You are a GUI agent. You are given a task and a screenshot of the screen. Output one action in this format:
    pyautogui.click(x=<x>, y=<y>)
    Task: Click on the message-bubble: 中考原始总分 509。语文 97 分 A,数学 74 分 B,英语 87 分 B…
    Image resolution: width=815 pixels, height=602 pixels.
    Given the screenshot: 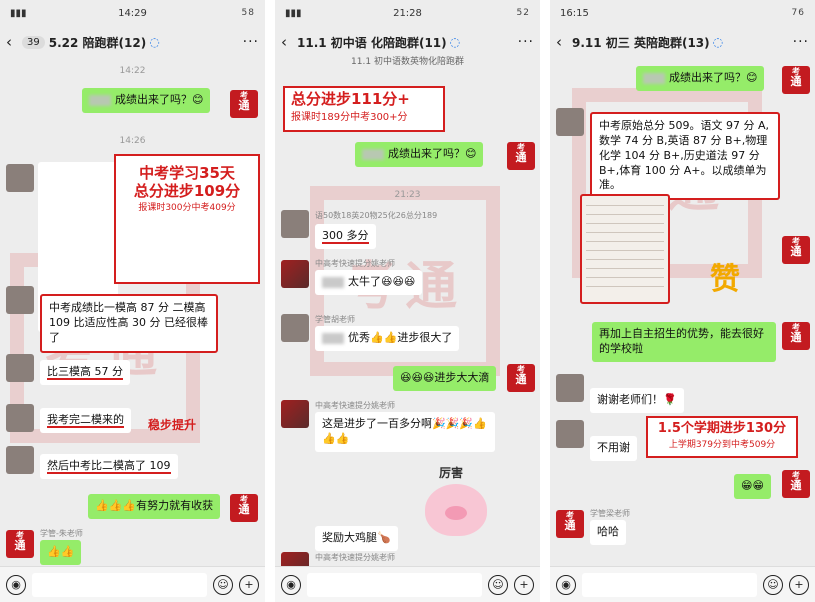 What is the action you would take?
    pyautogui.click(x=685, y=156)
    